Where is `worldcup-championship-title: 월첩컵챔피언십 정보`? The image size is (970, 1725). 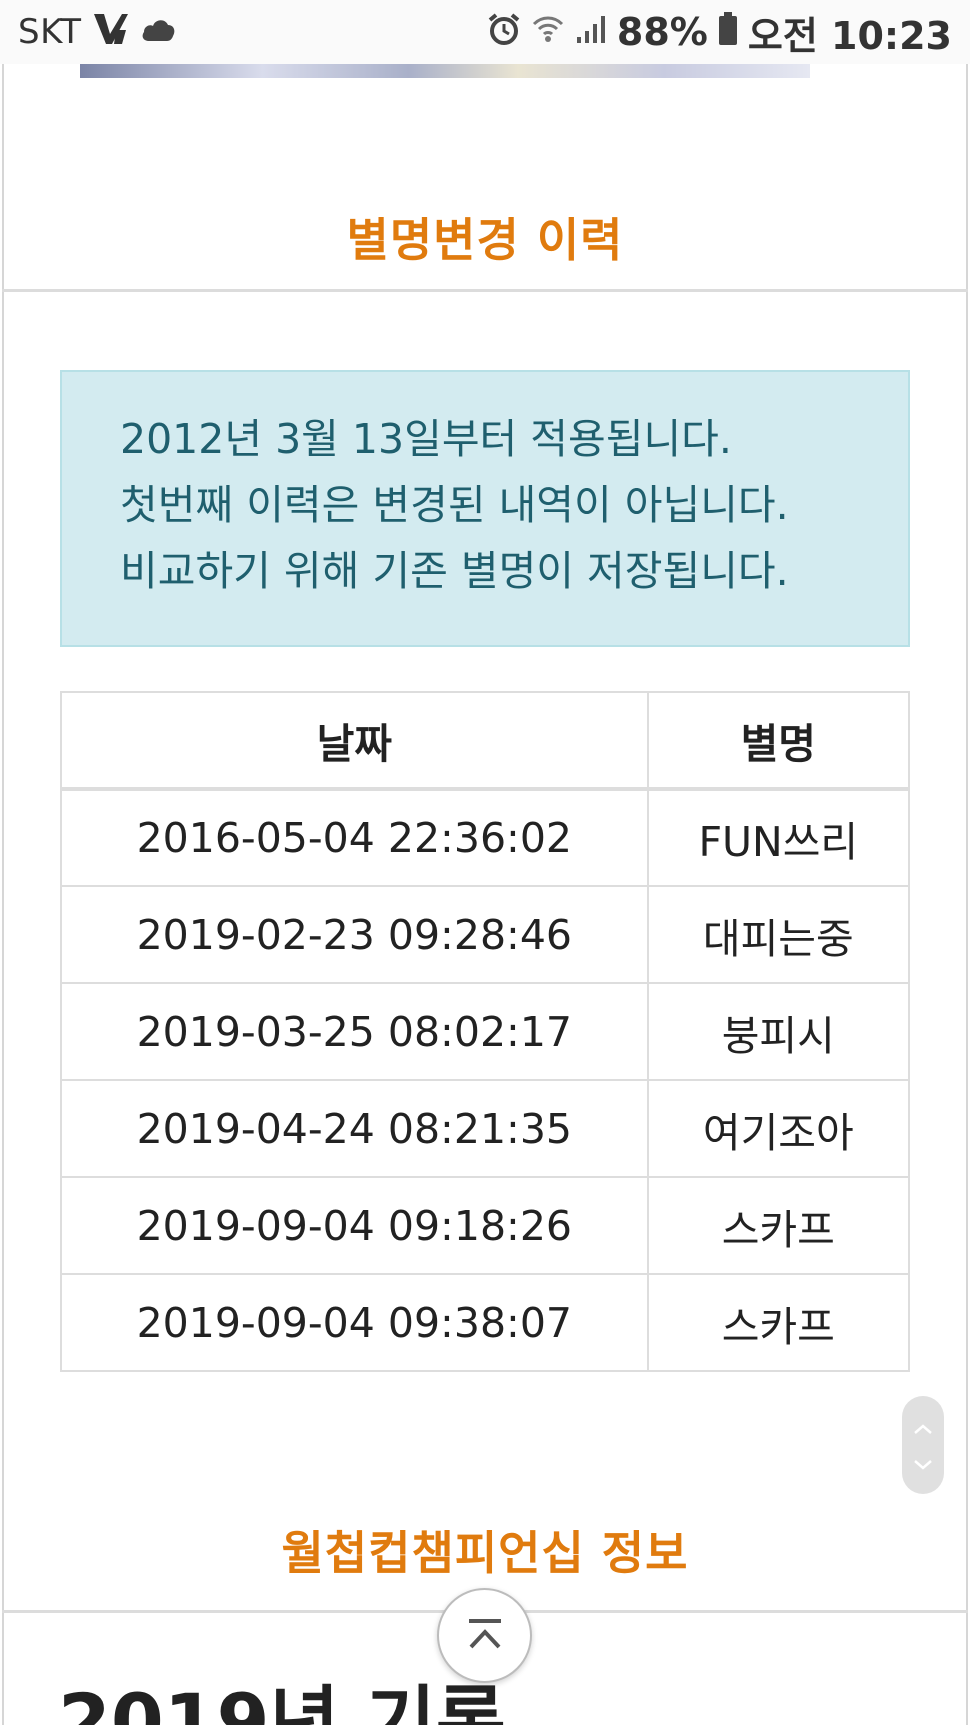 worldcup-championship-title: 월첩컵챔피언십 정보 is located at coordinates (485, 1553).